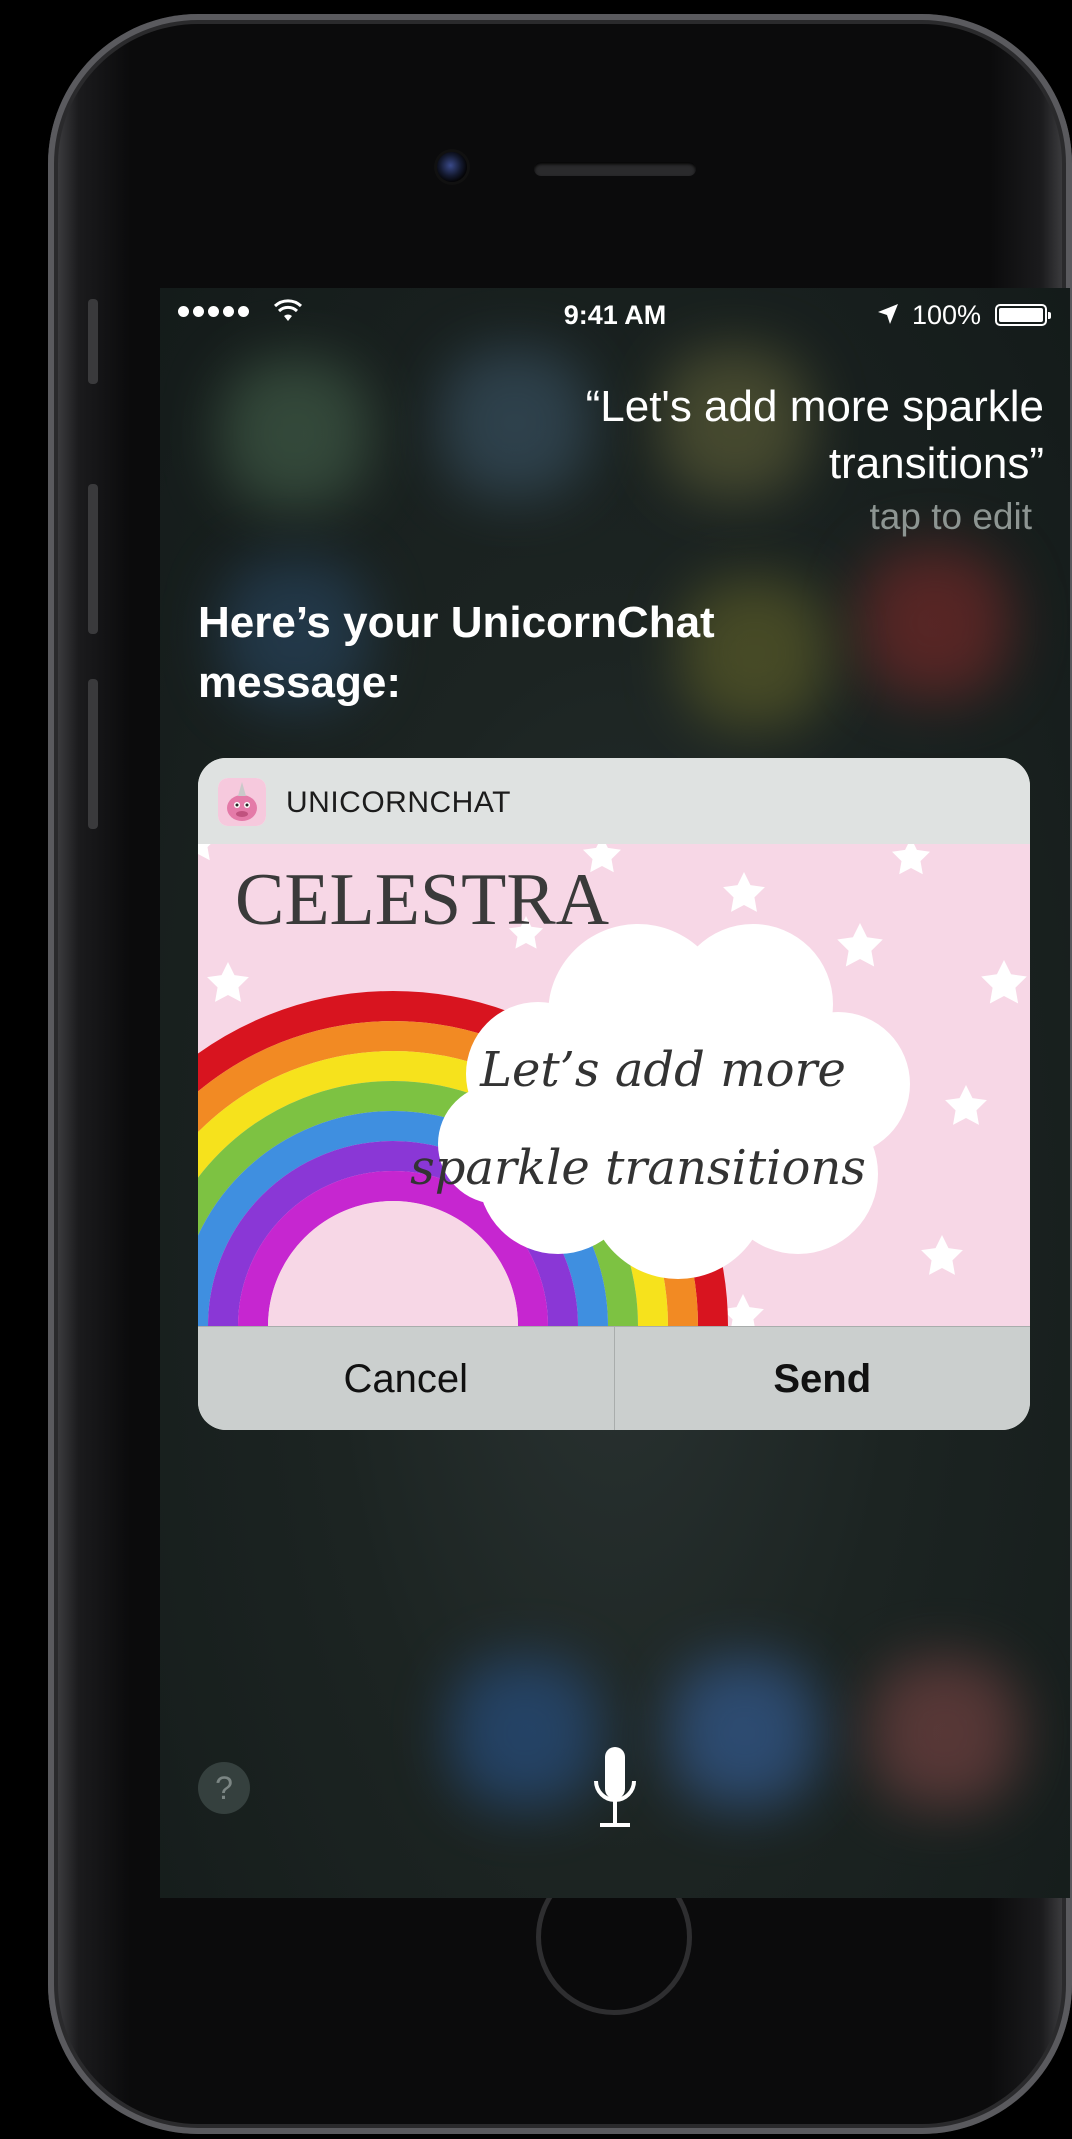  I want to click on card-app-name: UNICORNCHAT, so click(398, 802).